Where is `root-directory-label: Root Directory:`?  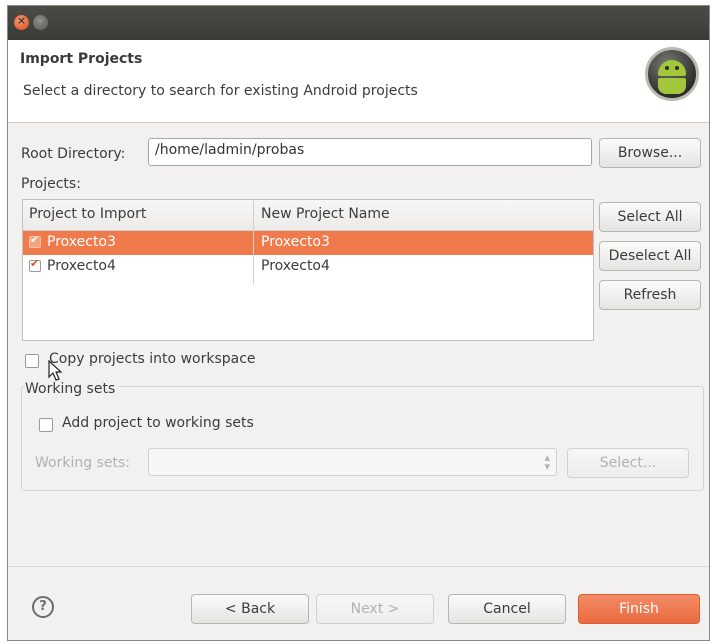 root-directory-label: Root Directory: is located at coordinates (73, 154).